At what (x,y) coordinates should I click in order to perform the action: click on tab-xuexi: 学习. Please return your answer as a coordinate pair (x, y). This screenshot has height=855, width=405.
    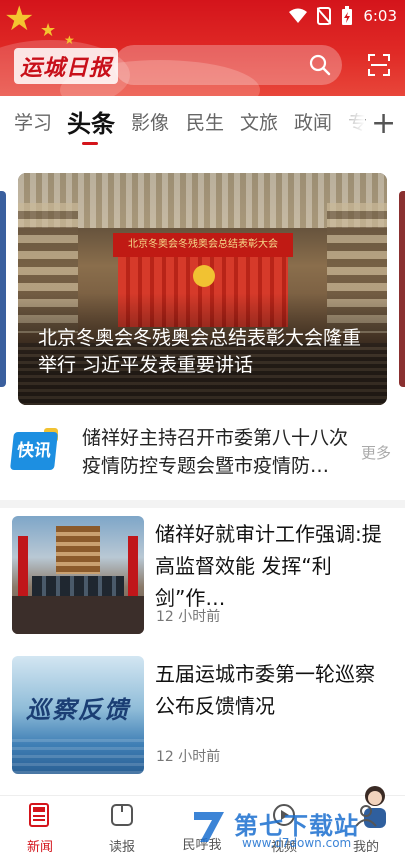
    Looking at the image, I should click on (33, 121).